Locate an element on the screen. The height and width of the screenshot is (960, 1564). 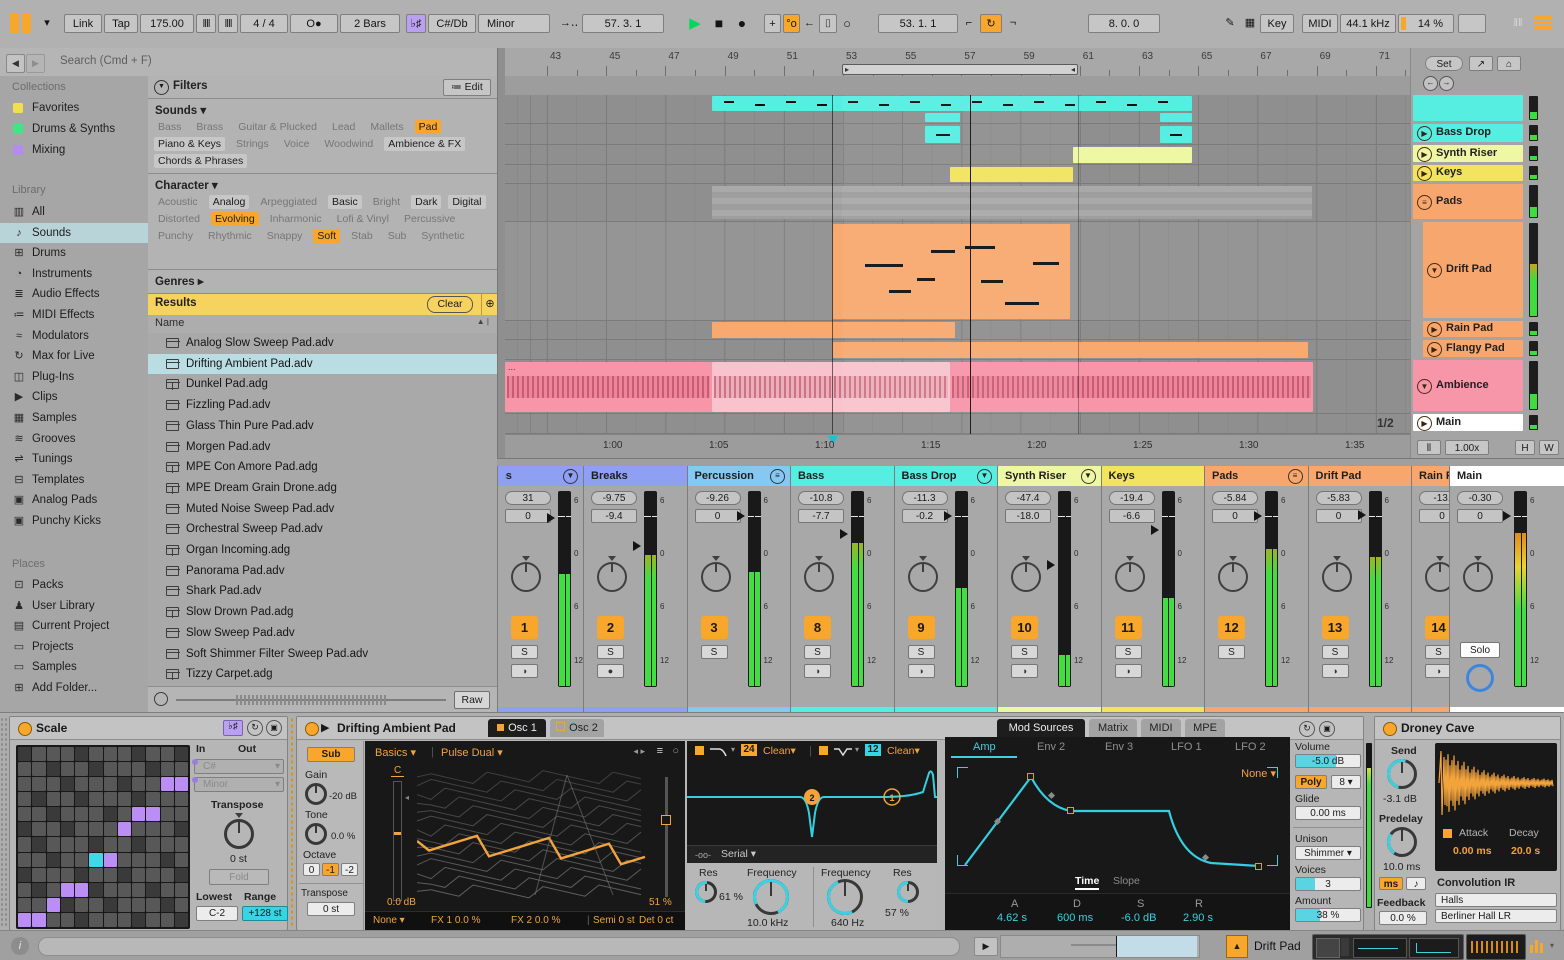
sub-gain-knob is located at coordinates (316, 794).